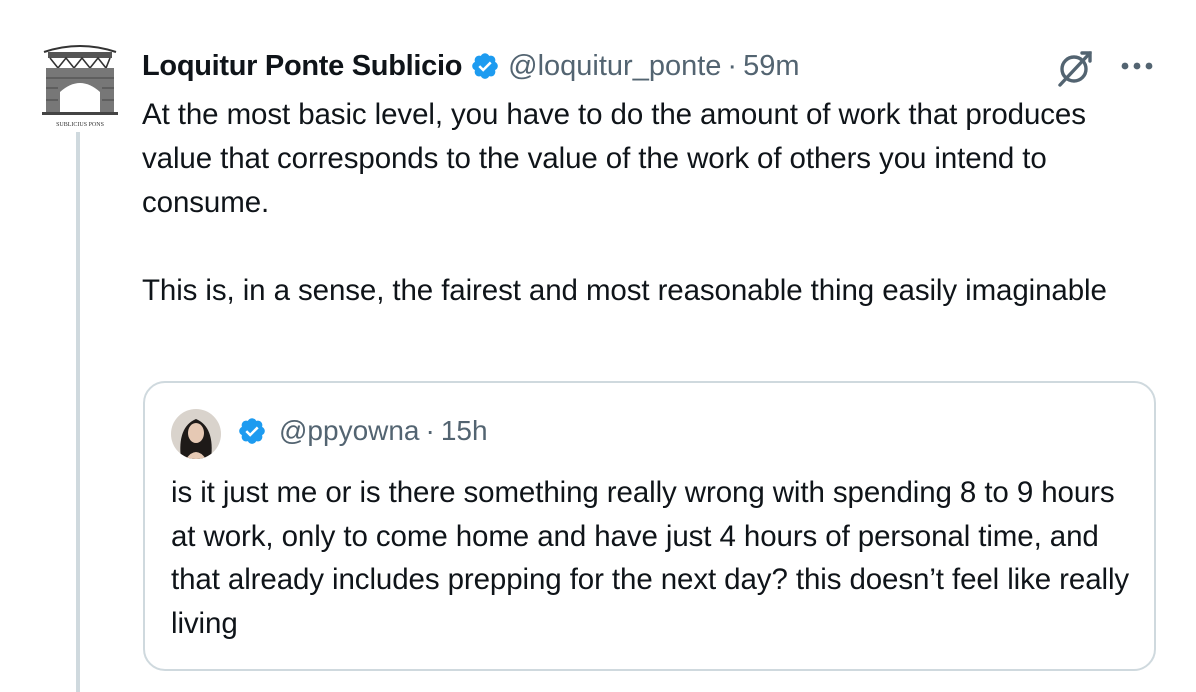  I want to click on thread-line, so click(78, 412).